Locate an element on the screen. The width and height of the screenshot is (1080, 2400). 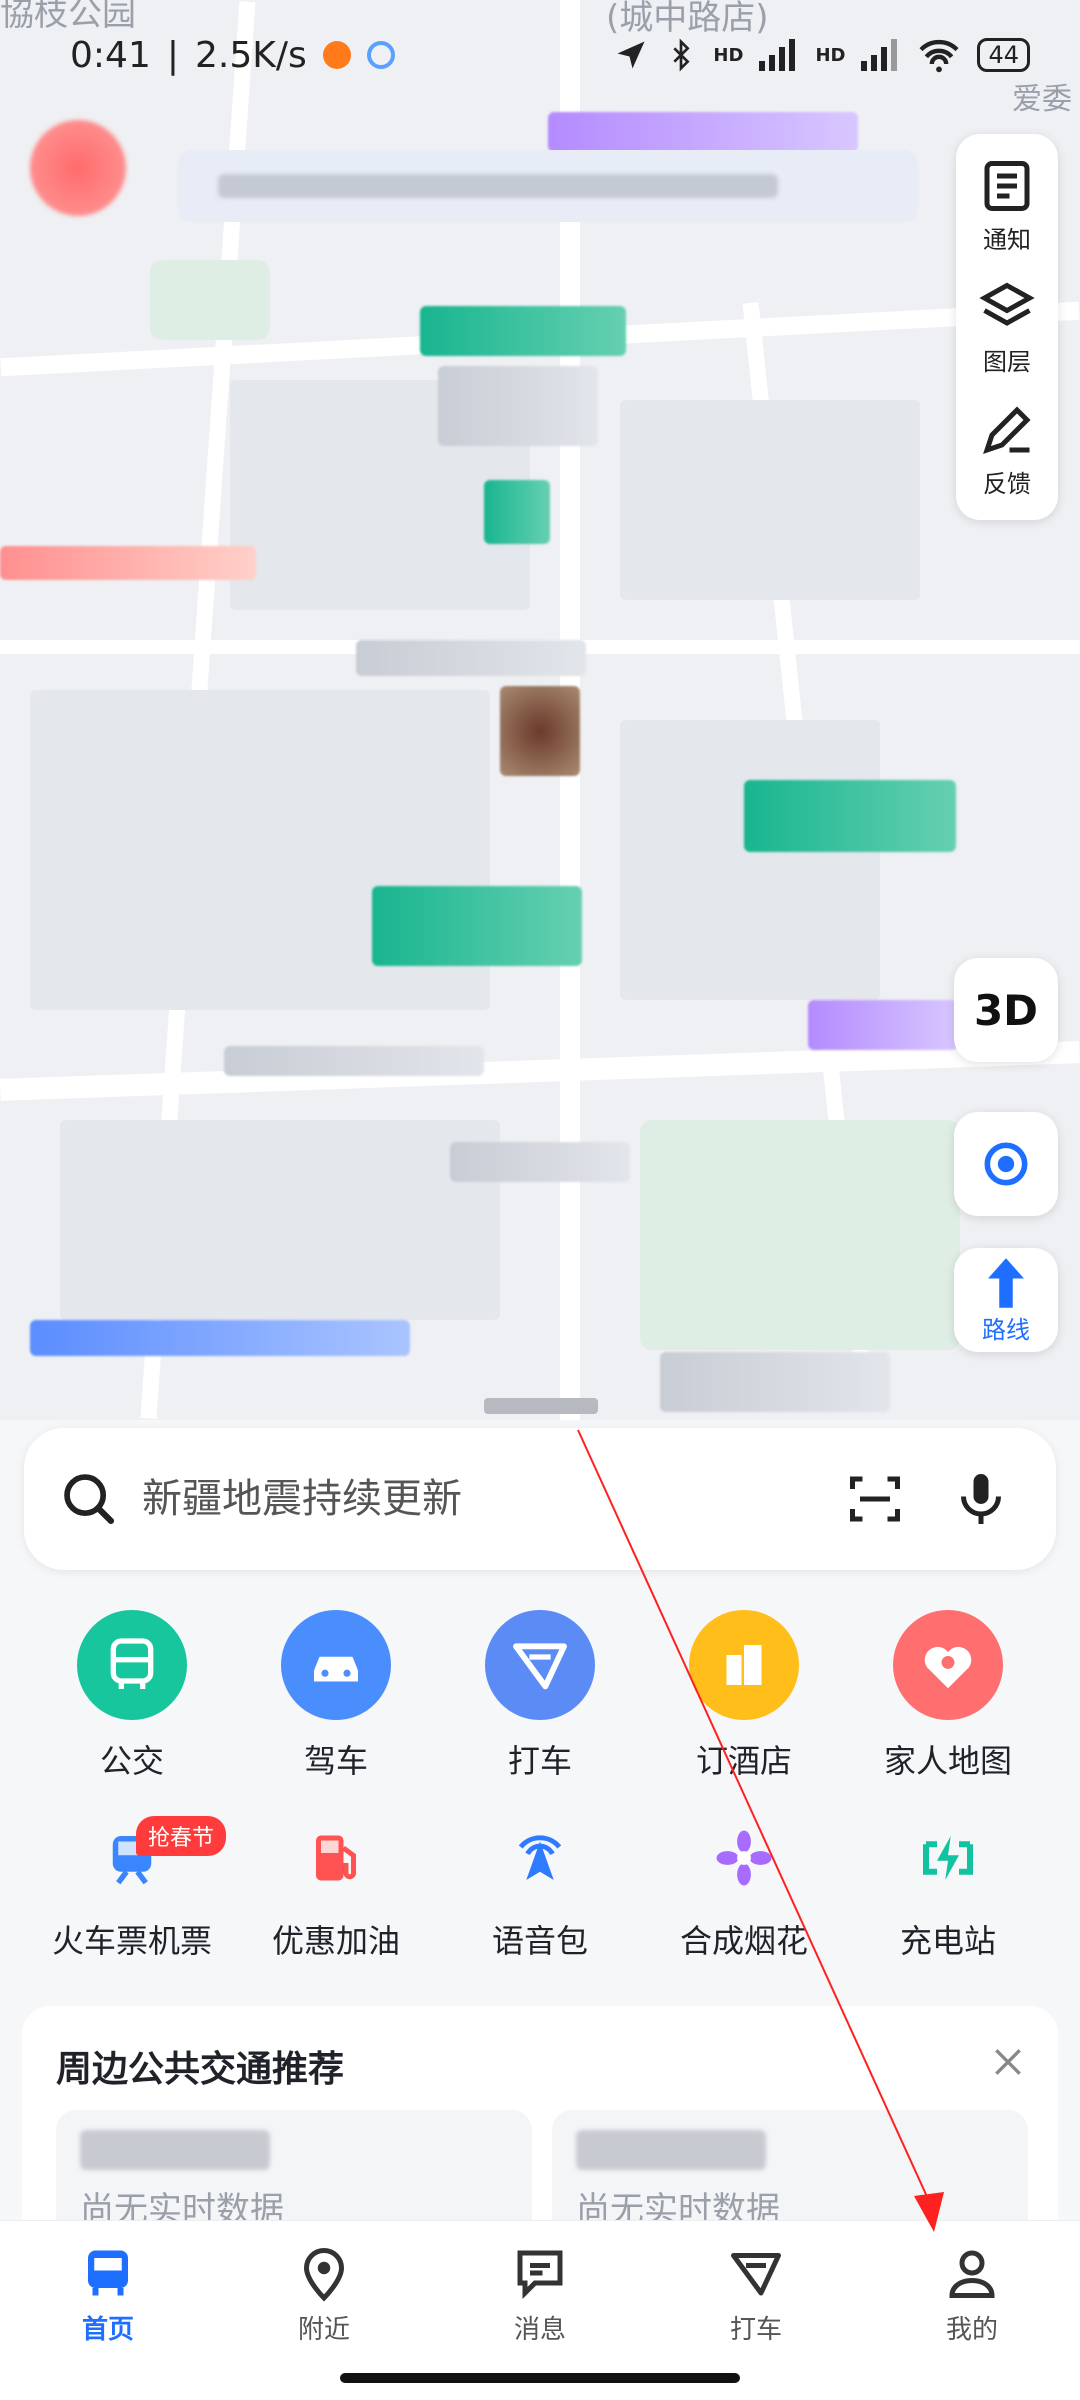
services-row: 抢春节 火车票机票 优惠加油 语音包 合成烟花 充电站 is located at coordinates (540, 1889).